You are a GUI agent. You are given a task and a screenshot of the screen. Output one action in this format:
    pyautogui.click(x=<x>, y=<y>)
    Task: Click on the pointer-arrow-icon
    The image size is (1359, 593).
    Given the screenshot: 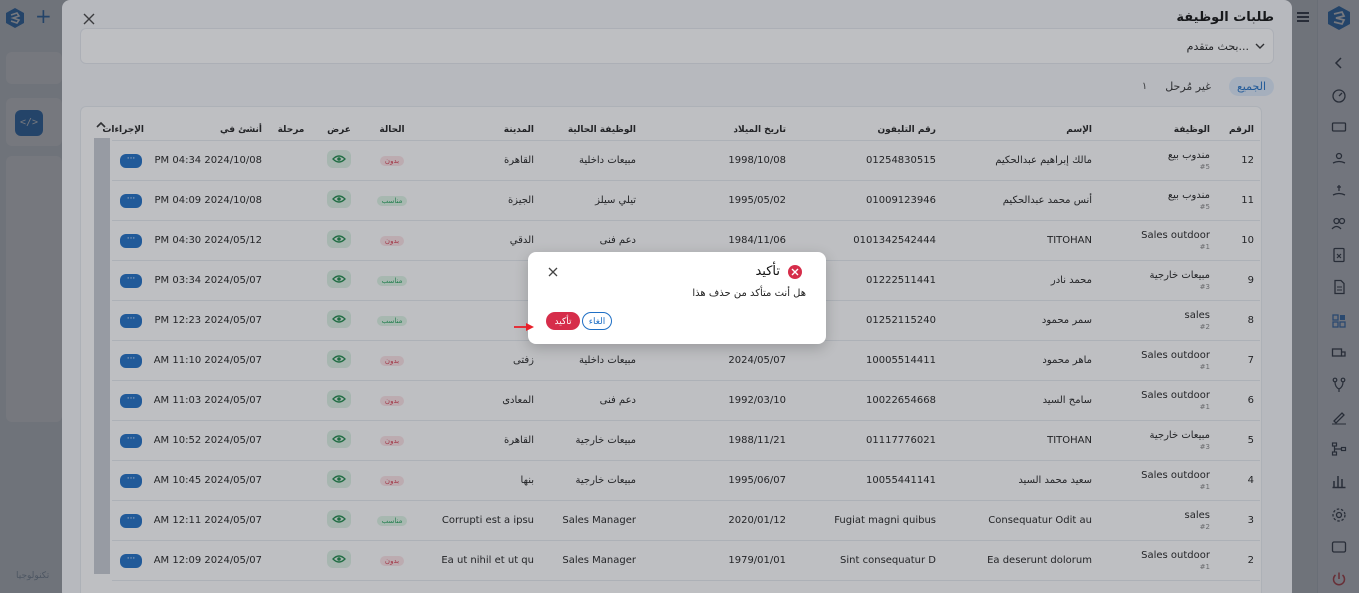 What is the action you would take?
    pyautogui.click(x=524, y=327)
    